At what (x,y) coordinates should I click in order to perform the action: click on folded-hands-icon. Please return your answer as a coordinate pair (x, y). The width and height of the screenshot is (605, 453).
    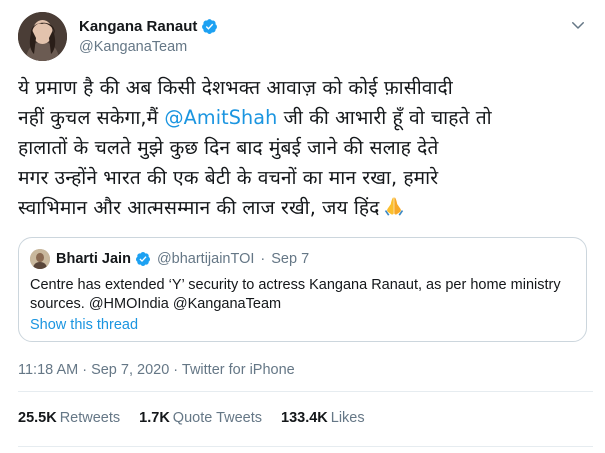
    Looking at the image, I should click on (394, 210).